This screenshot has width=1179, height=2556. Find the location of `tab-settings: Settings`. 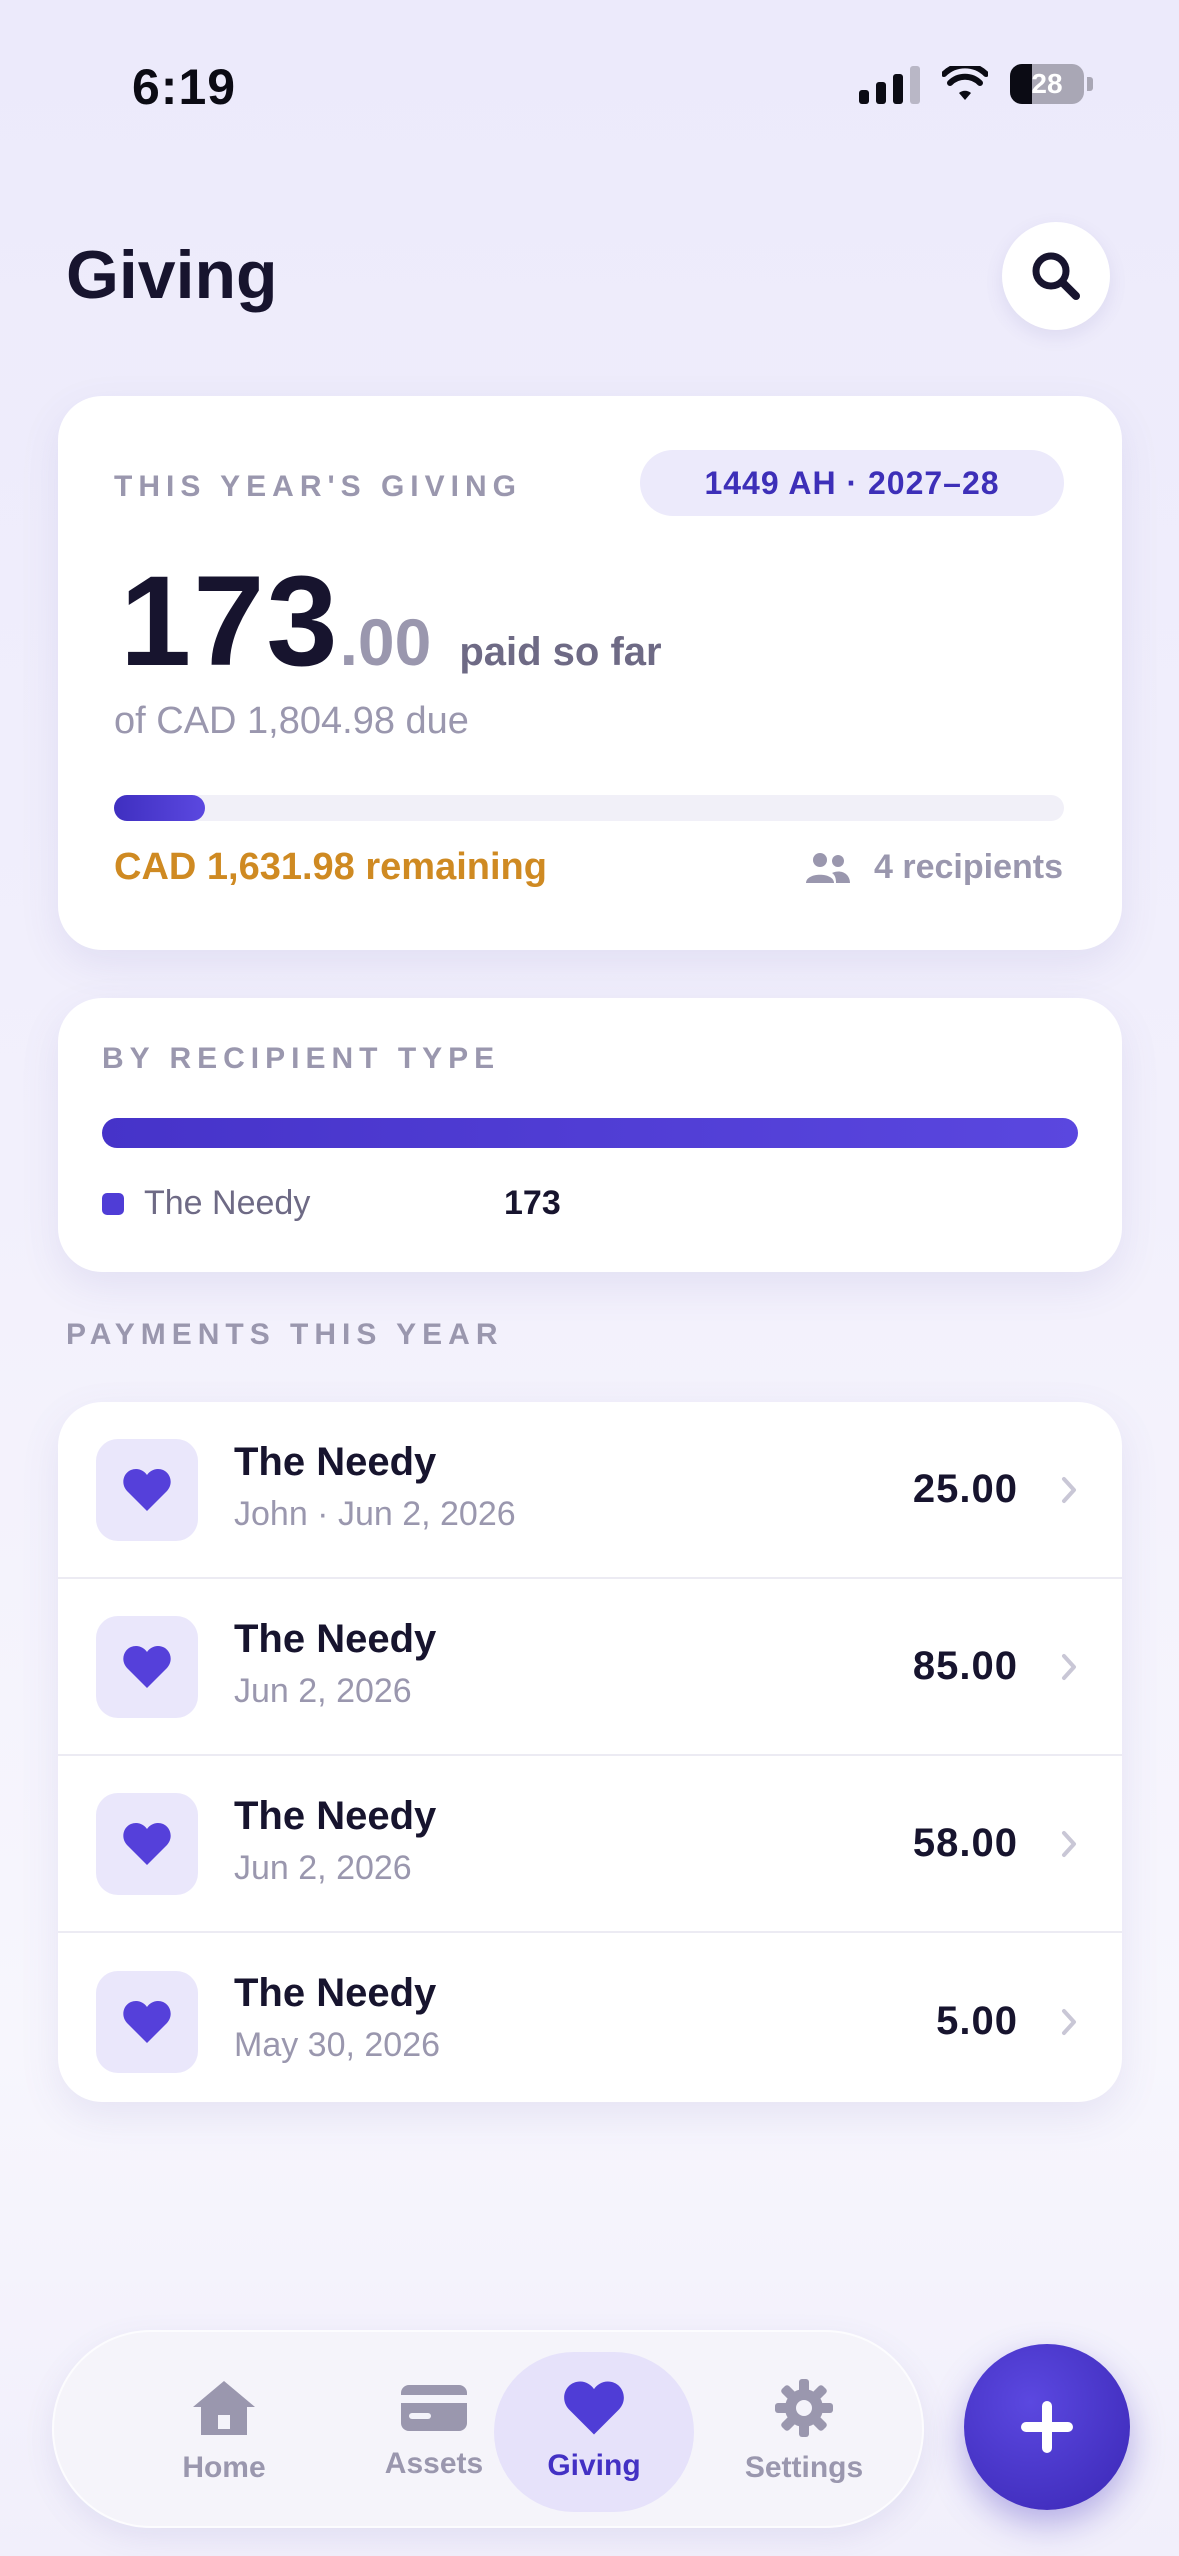

tab-settings: Settings is located at coordinates (804, 2431).